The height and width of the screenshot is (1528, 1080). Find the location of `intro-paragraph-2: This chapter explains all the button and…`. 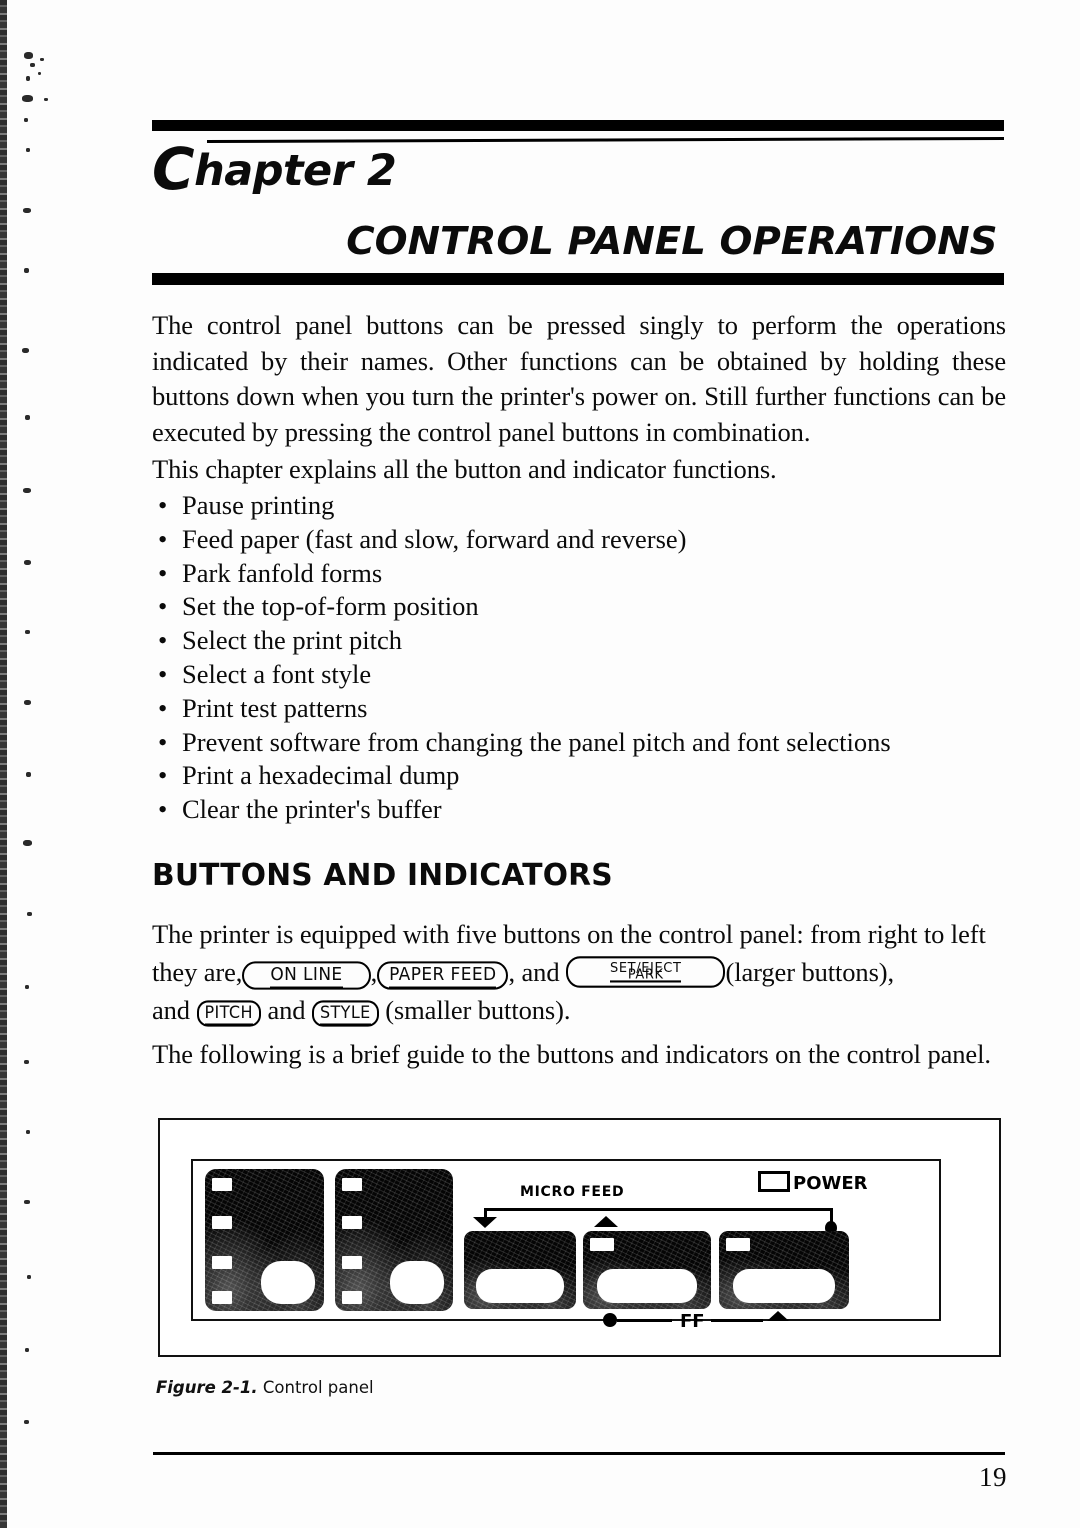

intro-paragraph-2: This chapter explains all the button and… is located at coordinates (464, 469).